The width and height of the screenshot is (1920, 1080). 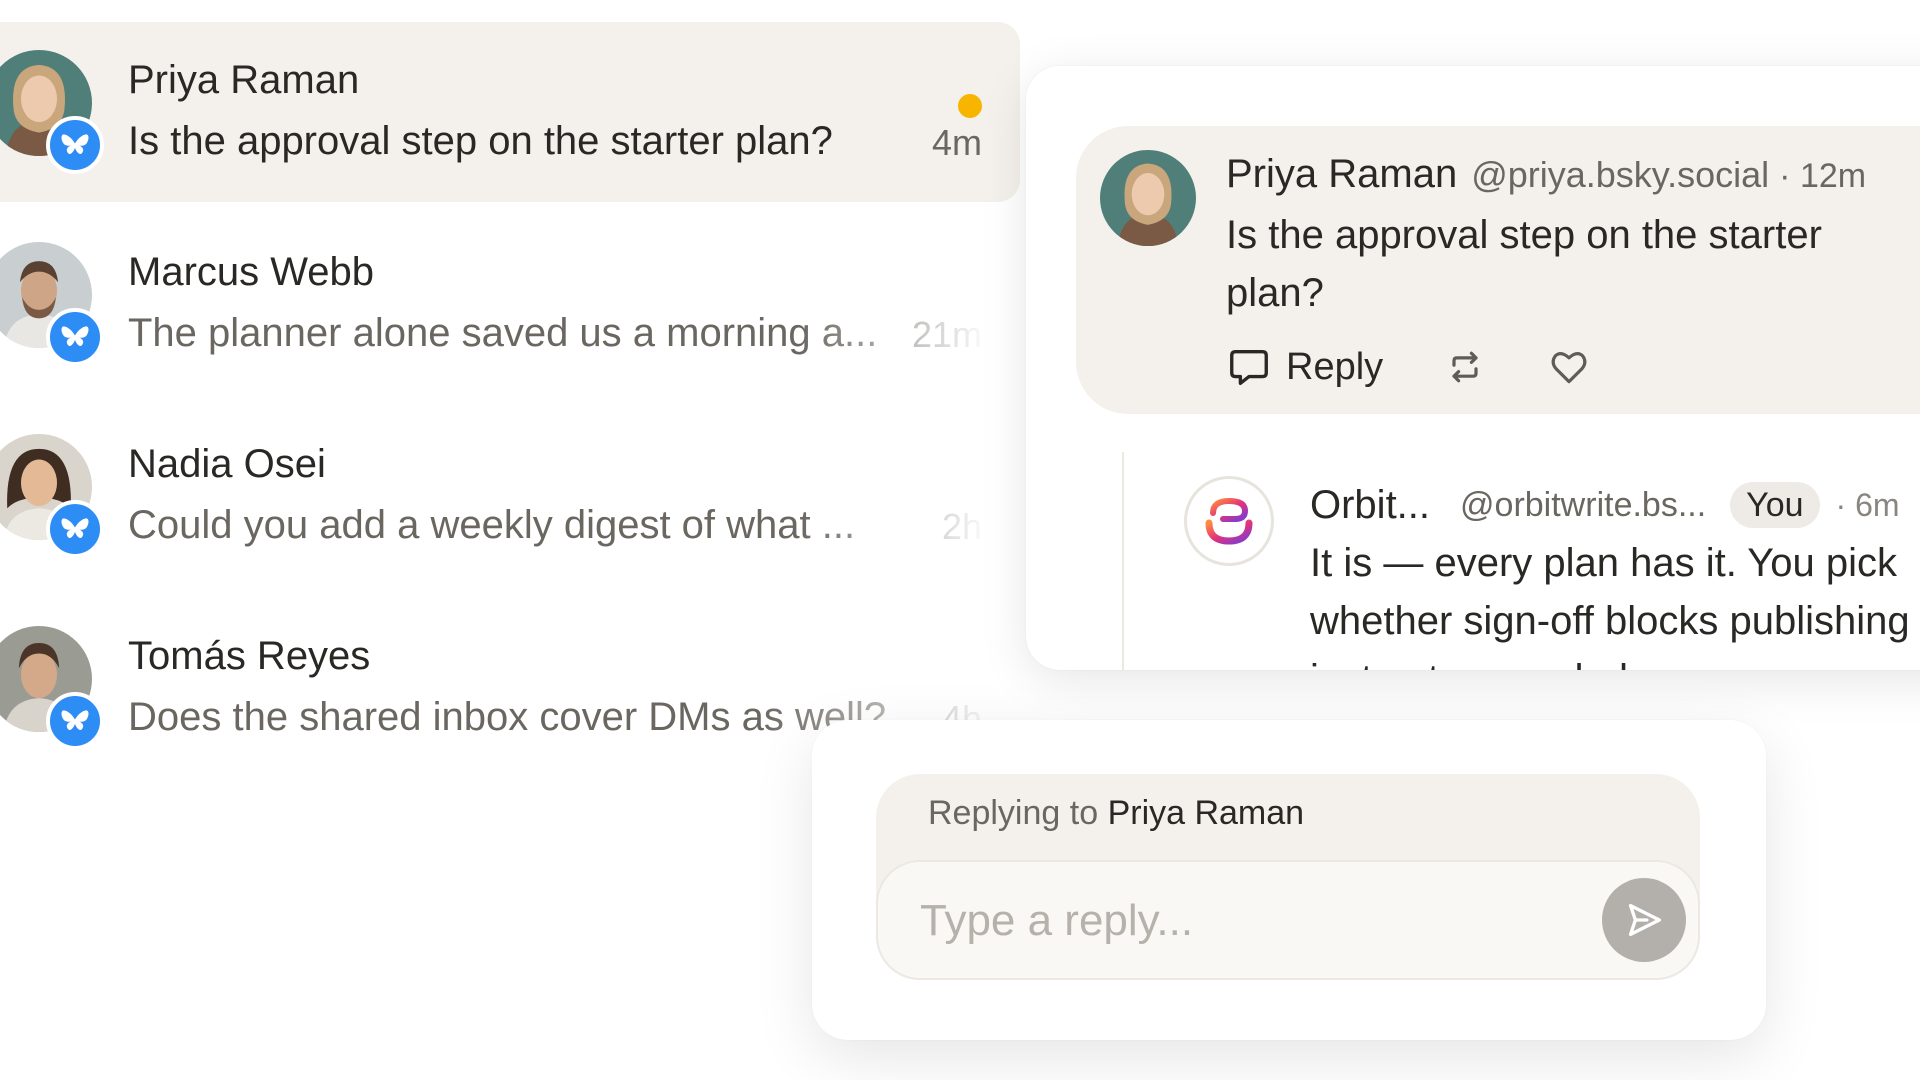 I want to click on orbitwrite-logo-avatar, so click(x=1229, y=521).